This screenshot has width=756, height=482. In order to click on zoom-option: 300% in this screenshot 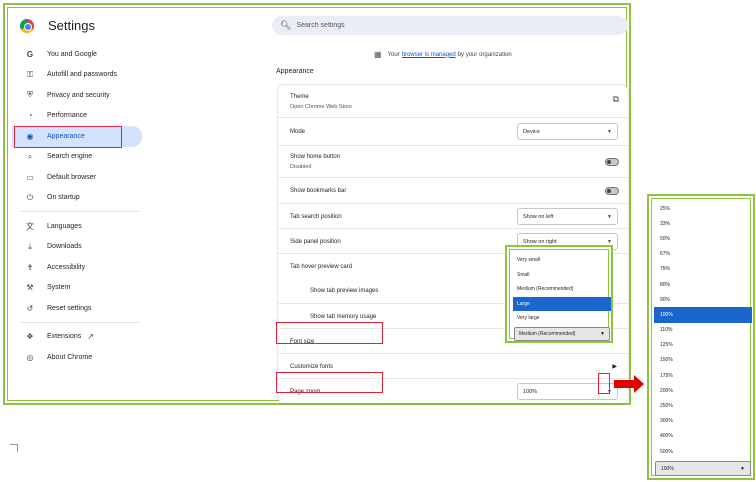, I will do `click(703, 421)`.